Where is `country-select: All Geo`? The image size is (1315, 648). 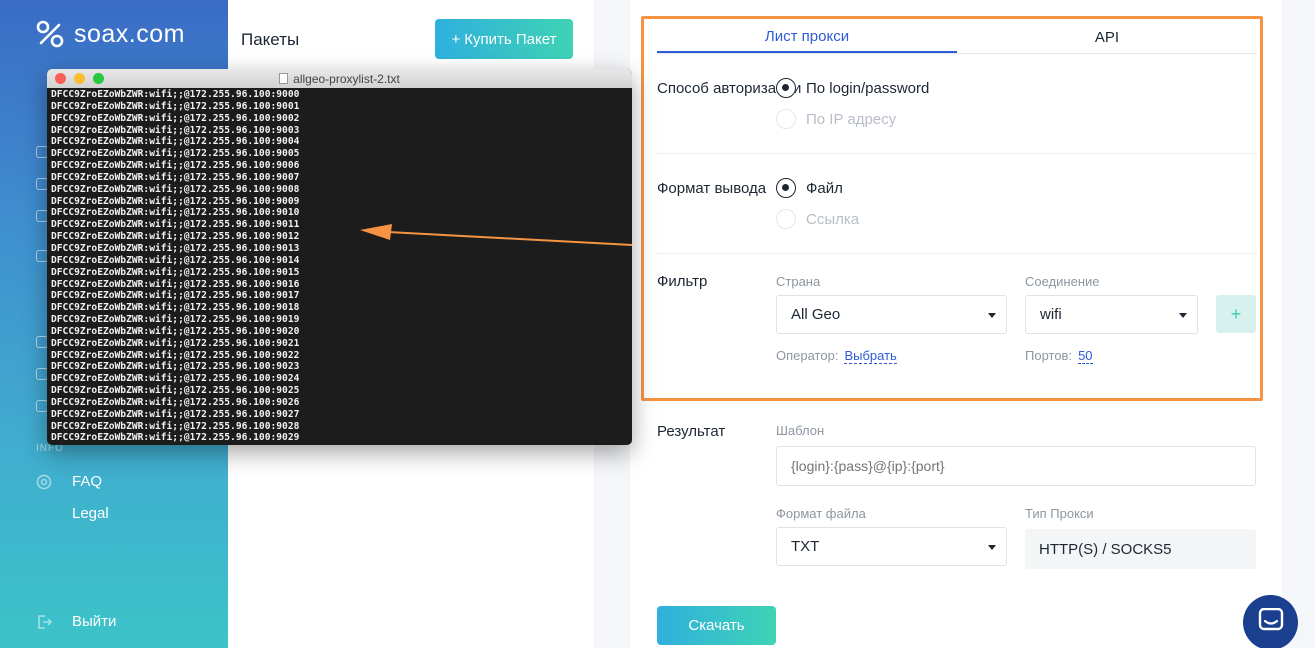 country-select: All Geo is located at coordinates (891, 314).